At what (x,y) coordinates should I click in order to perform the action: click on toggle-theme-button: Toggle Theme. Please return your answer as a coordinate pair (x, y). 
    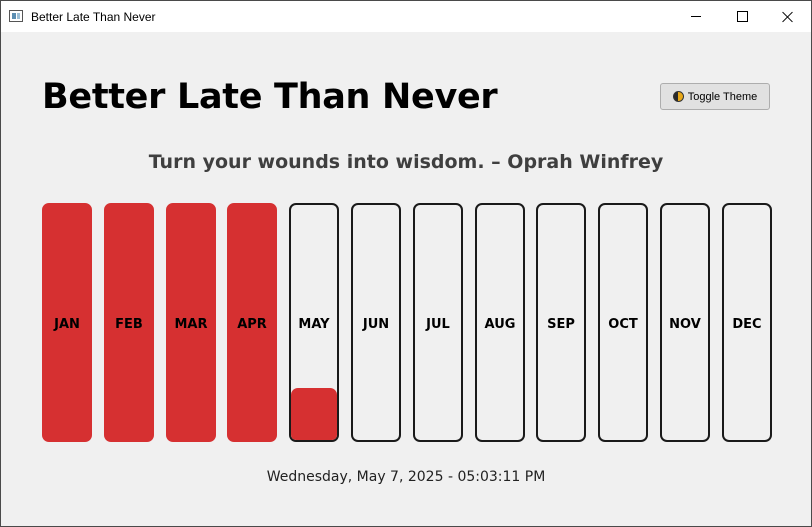
    Looking at the image, I should click on (715, 96).